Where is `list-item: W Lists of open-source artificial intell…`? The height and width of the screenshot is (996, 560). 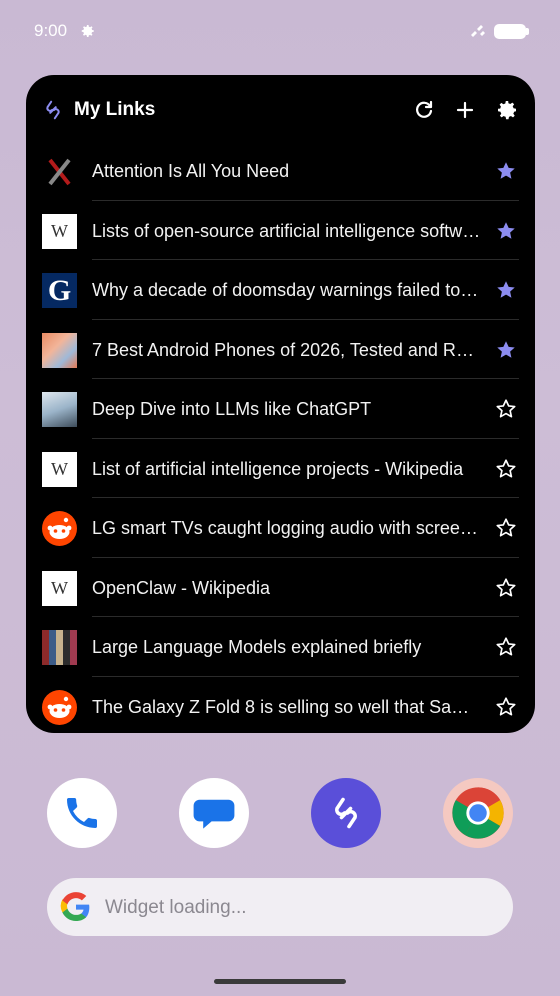 list-item: W Lists of open-source artificial intell… is located at coordinates (280, 230).